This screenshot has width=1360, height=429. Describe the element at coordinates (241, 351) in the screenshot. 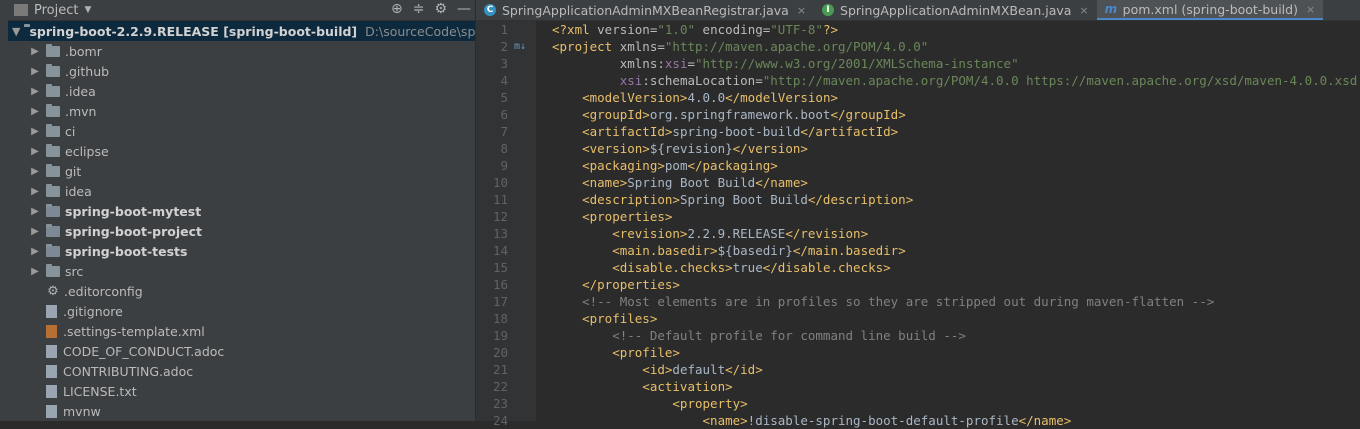

I see `tree-item: CODE_OF_CONDUCT.adoc` at that location.